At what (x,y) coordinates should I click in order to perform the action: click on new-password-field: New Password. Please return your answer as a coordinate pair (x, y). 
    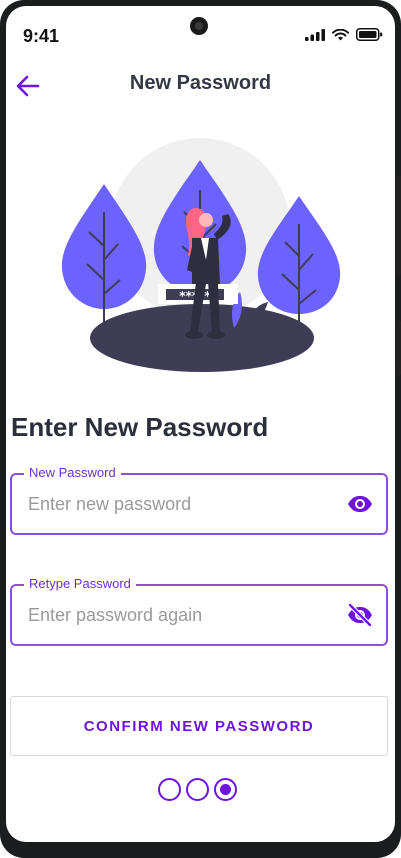
    Looking at the image, I should click on (199, 500).